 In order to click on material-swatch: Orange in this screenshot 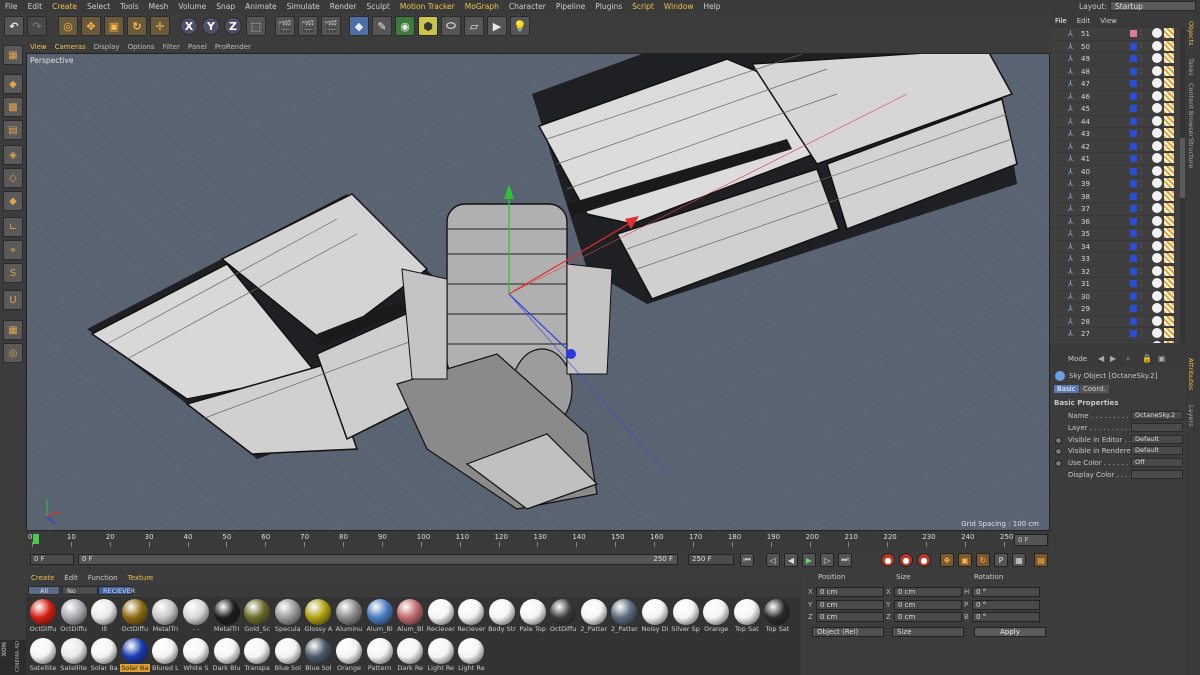, I will do `click(716, 616)`.